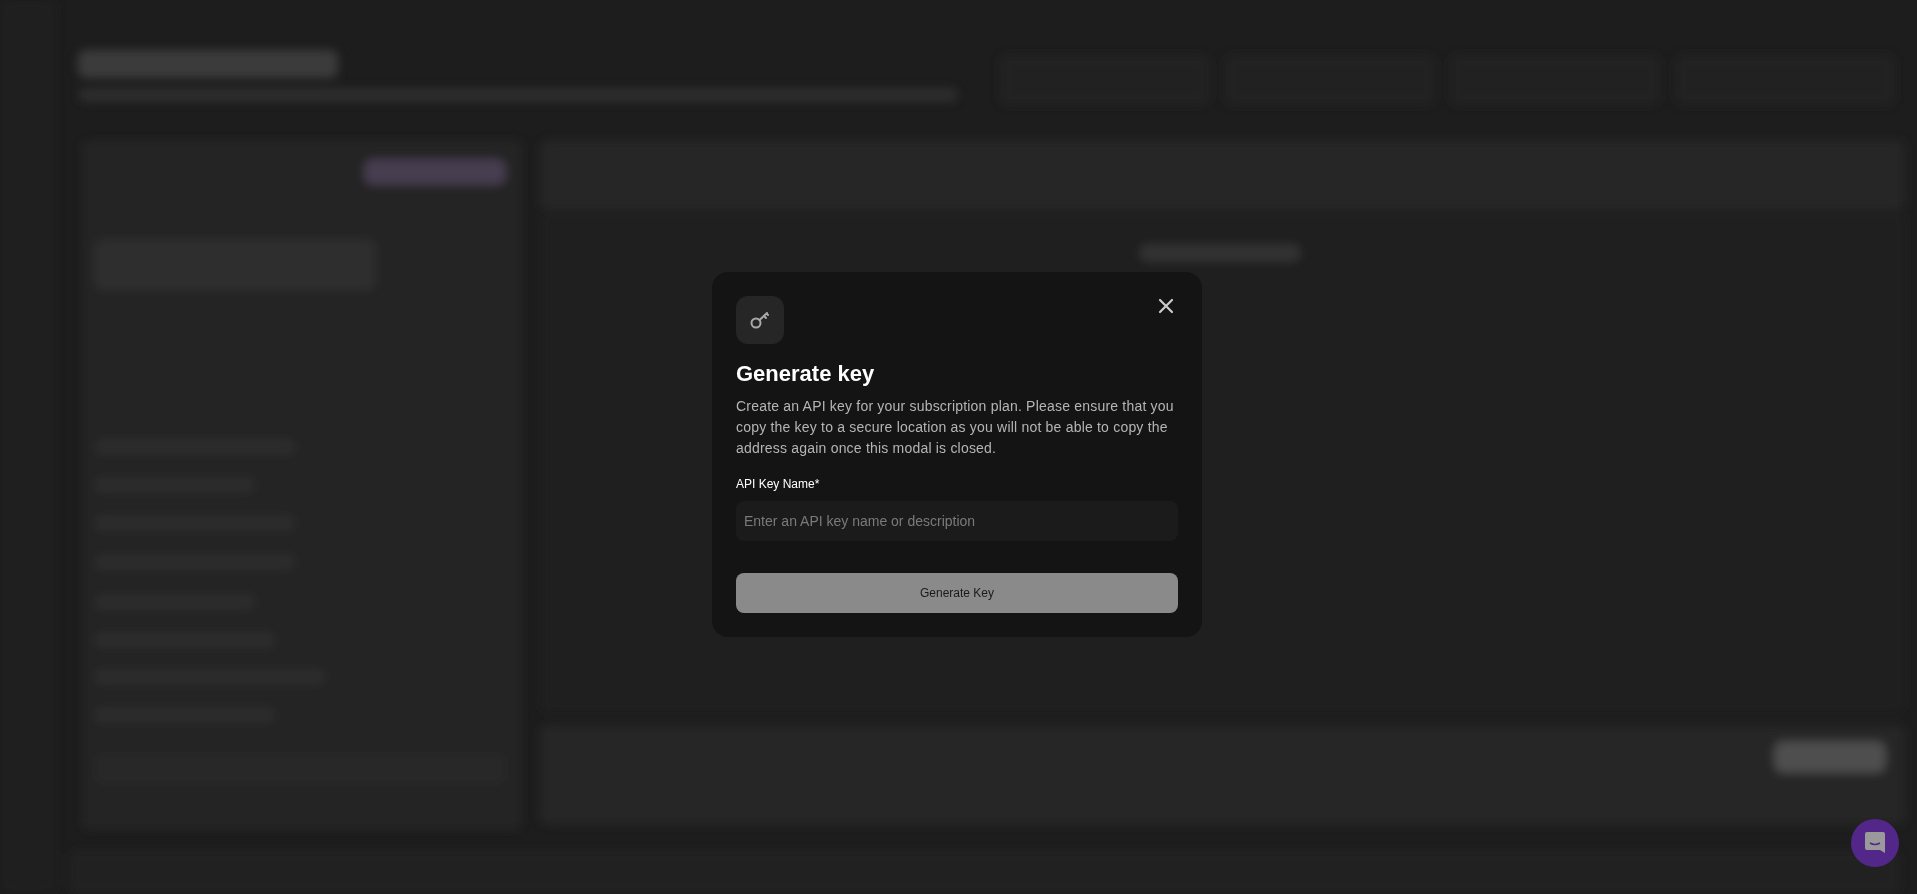 This screenshot has height=894, width=1917. Describe the element at coordinates (955, 427) in the screenshot. I see `modal-description: Create an API key for your subscription plan. Please ensure that you copy the key to a secure location as you will not be able to copy the address again once this modal is closed.` at that location.